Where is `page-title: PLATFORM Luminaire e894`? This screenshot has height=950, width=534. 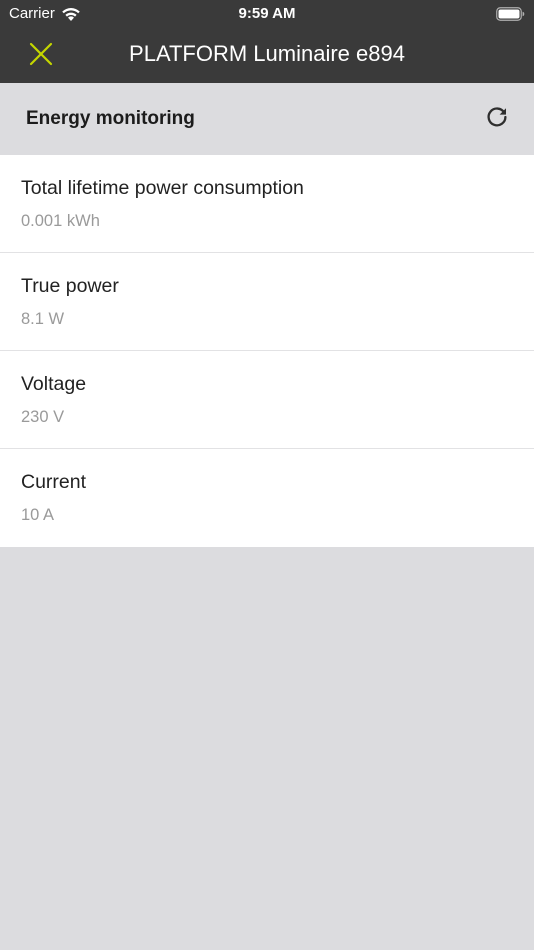
page-title: PLATFORM Luminaire e894 is located at coordinates (267, 53).